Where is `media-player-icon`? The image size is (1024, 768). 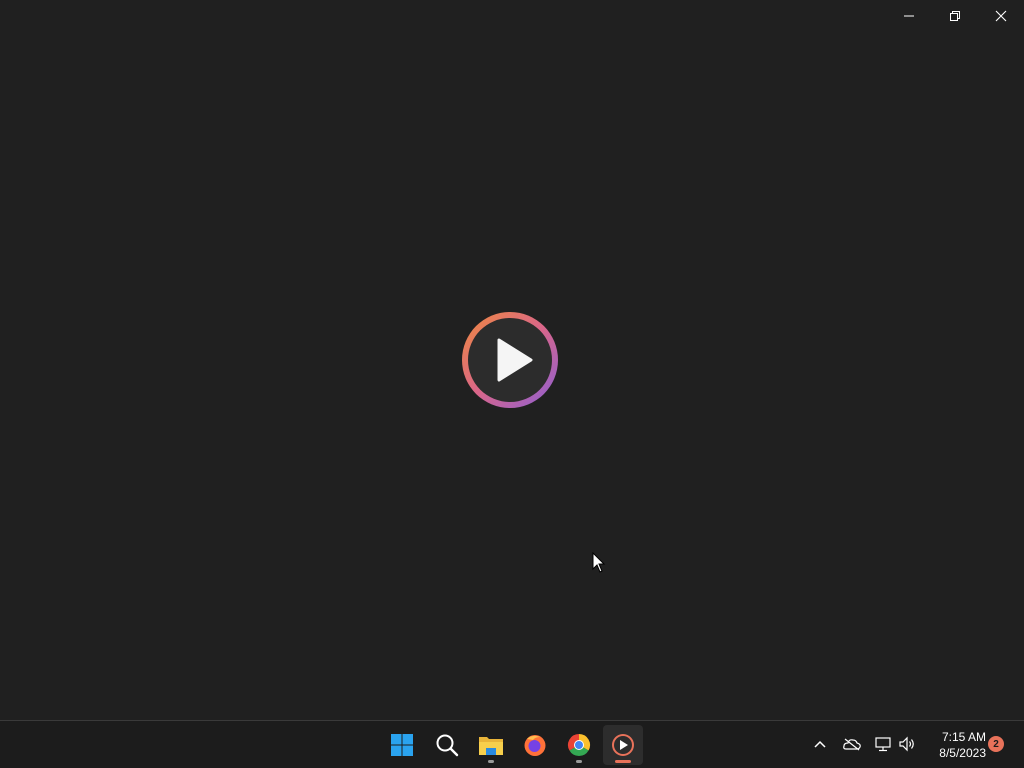 media-player-icon is located at coordinates (623, 745).